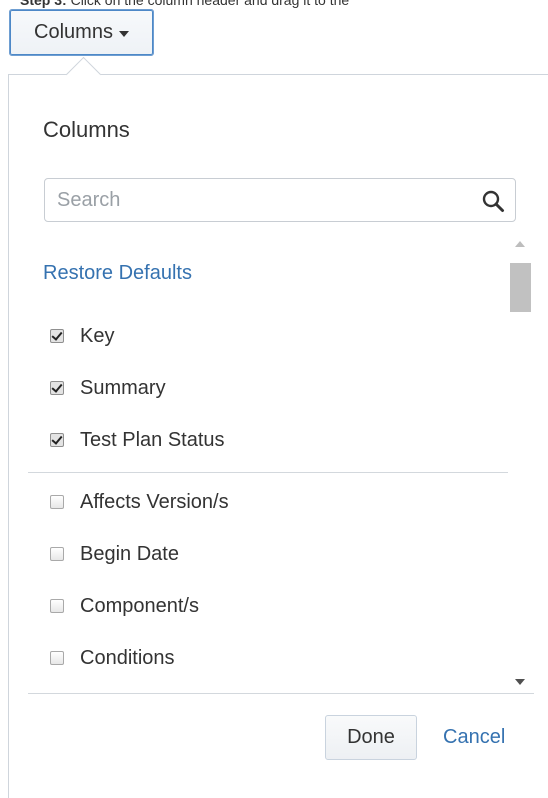  I want to click on column-option-label: Conditions, so click(127, 657).